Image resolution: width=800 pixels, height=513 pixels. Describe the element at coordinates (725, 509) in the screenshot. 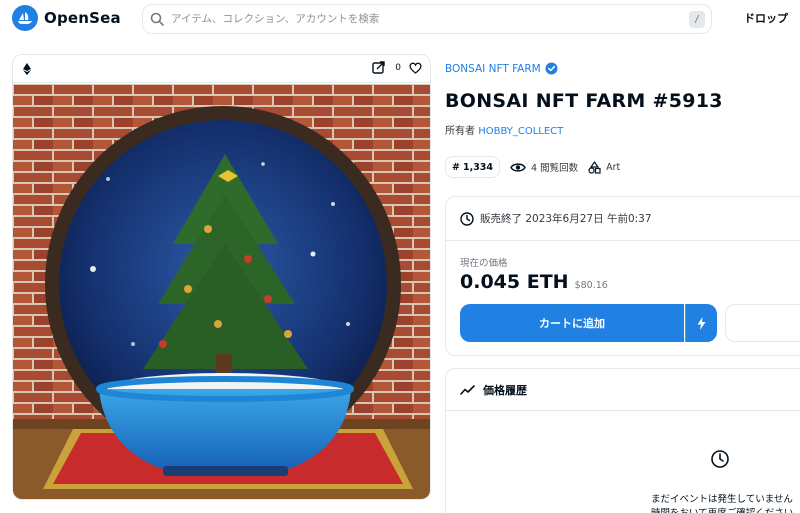

I see `empty-history-hint: 時間をおいて再度ご確認ください。` at that location.